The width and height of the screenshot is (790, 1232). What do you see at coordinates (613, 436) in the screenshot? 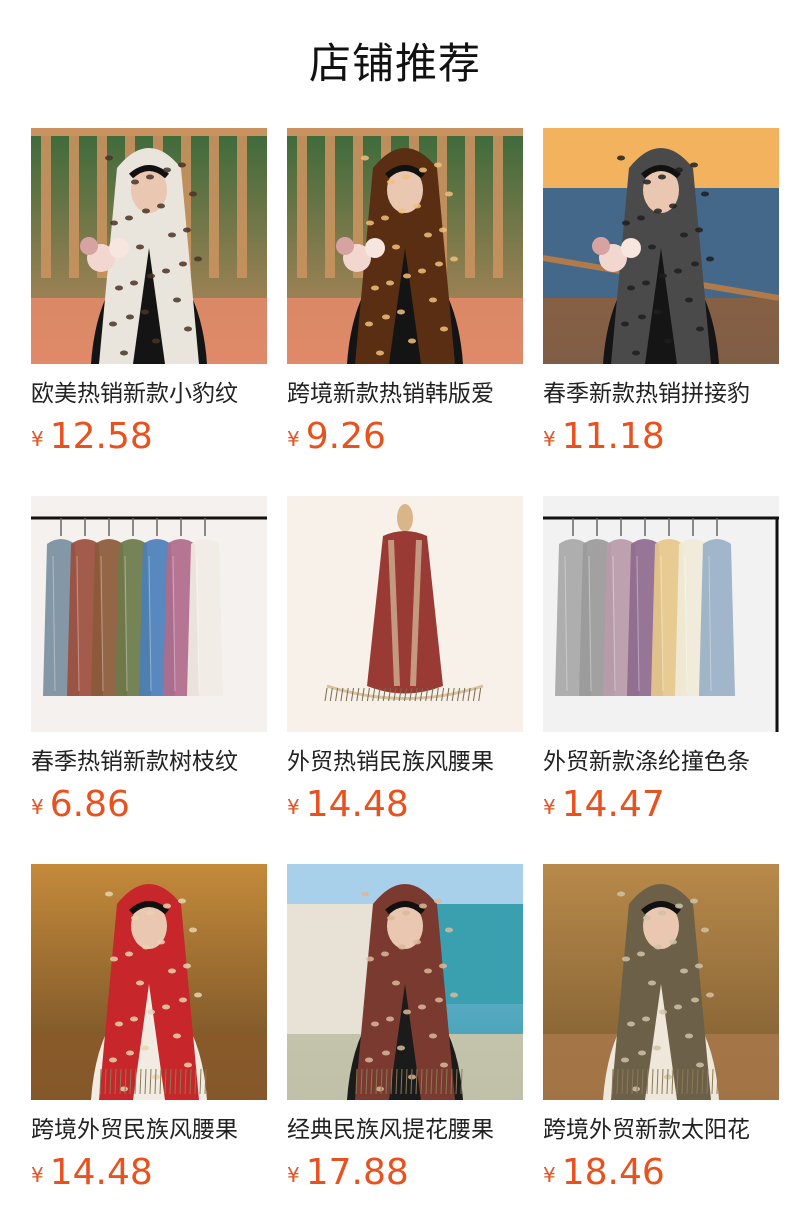
I see `price-value: 11.18` at bounding box center [613, 436].